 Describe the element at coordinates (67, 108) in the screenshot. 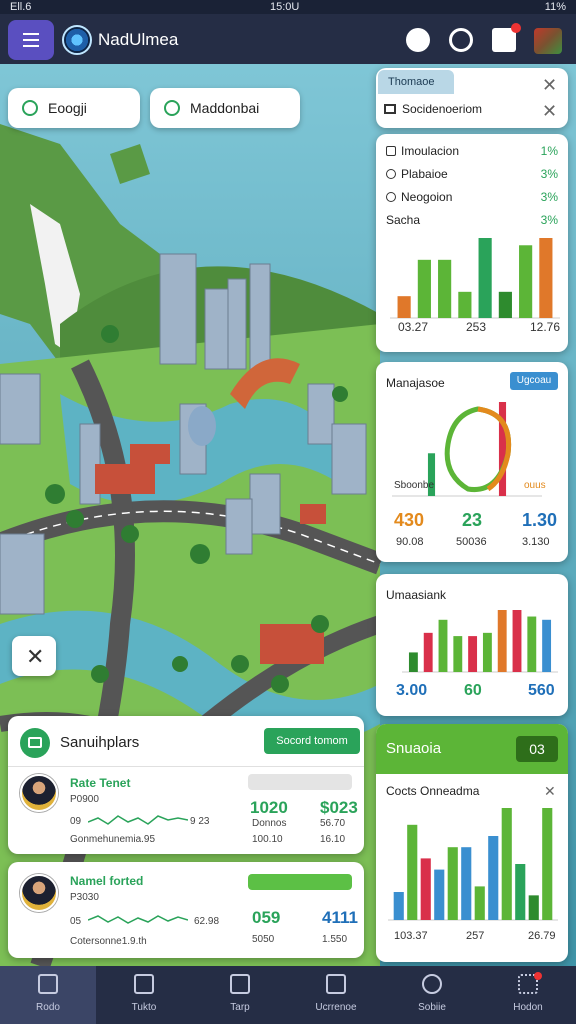

I see `map-chip-label: Eoogji` at that location.